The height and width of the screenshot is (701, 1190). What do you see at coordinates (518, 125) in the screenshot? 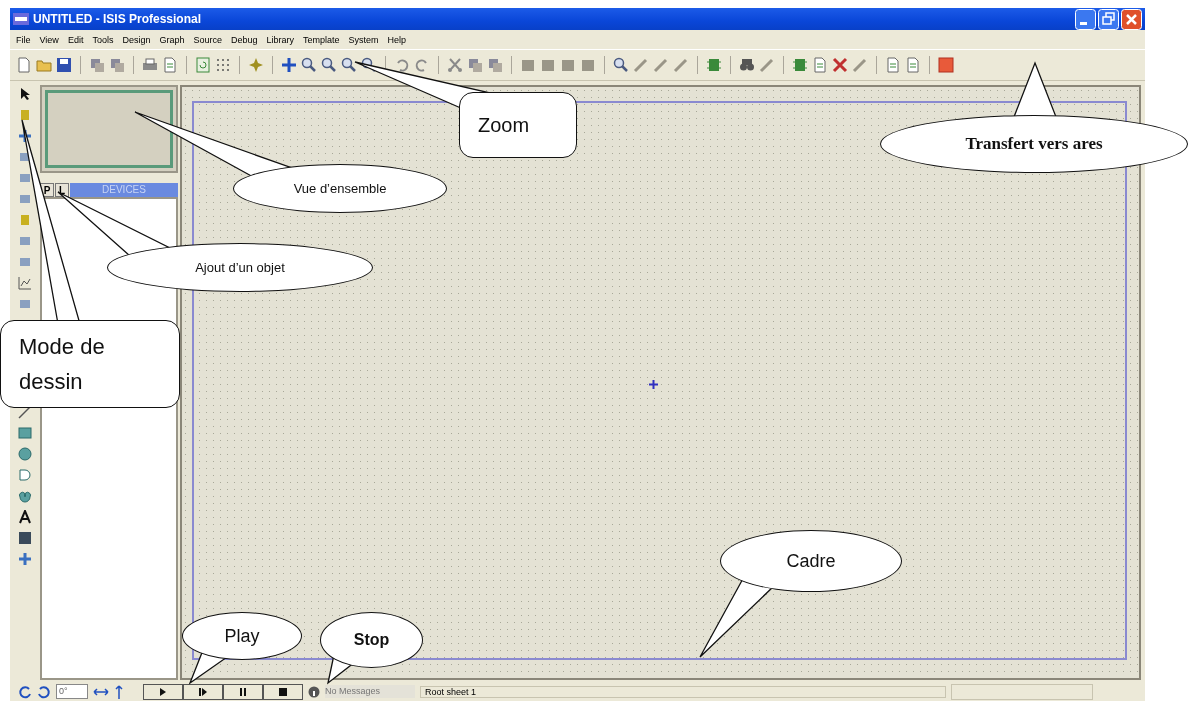
I see `callout: Zoom` at bounding box center [518, 125].